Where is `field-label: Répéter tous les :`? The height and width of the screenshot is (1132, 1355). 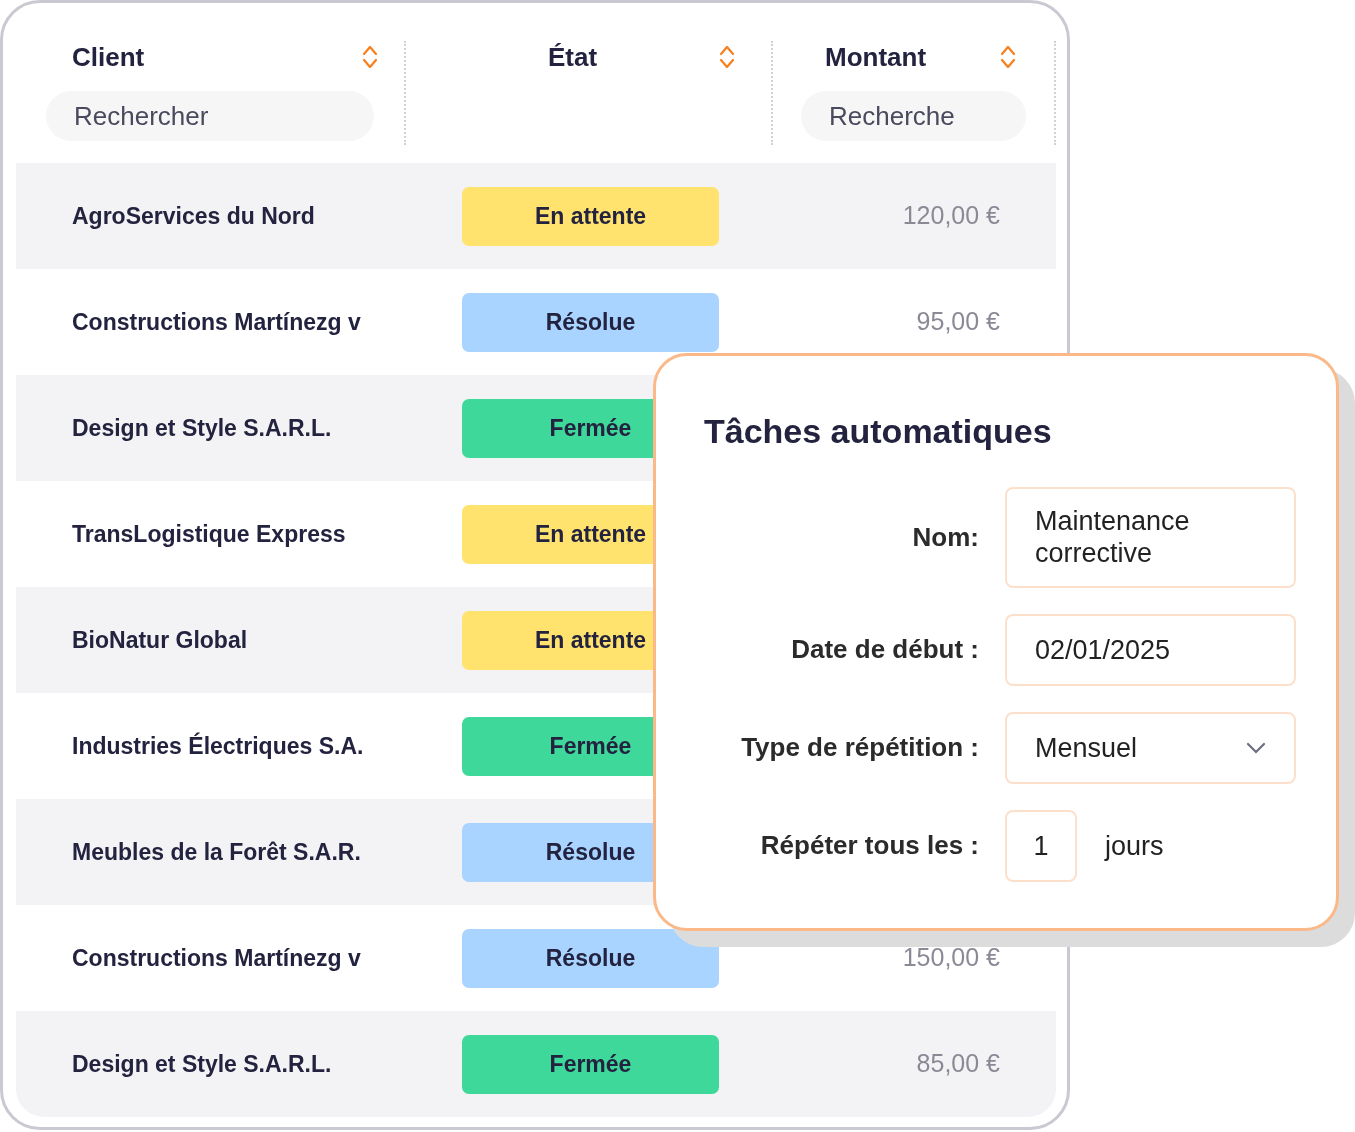 field-label: Répéter tous les : is located at coordinates (869, 846).